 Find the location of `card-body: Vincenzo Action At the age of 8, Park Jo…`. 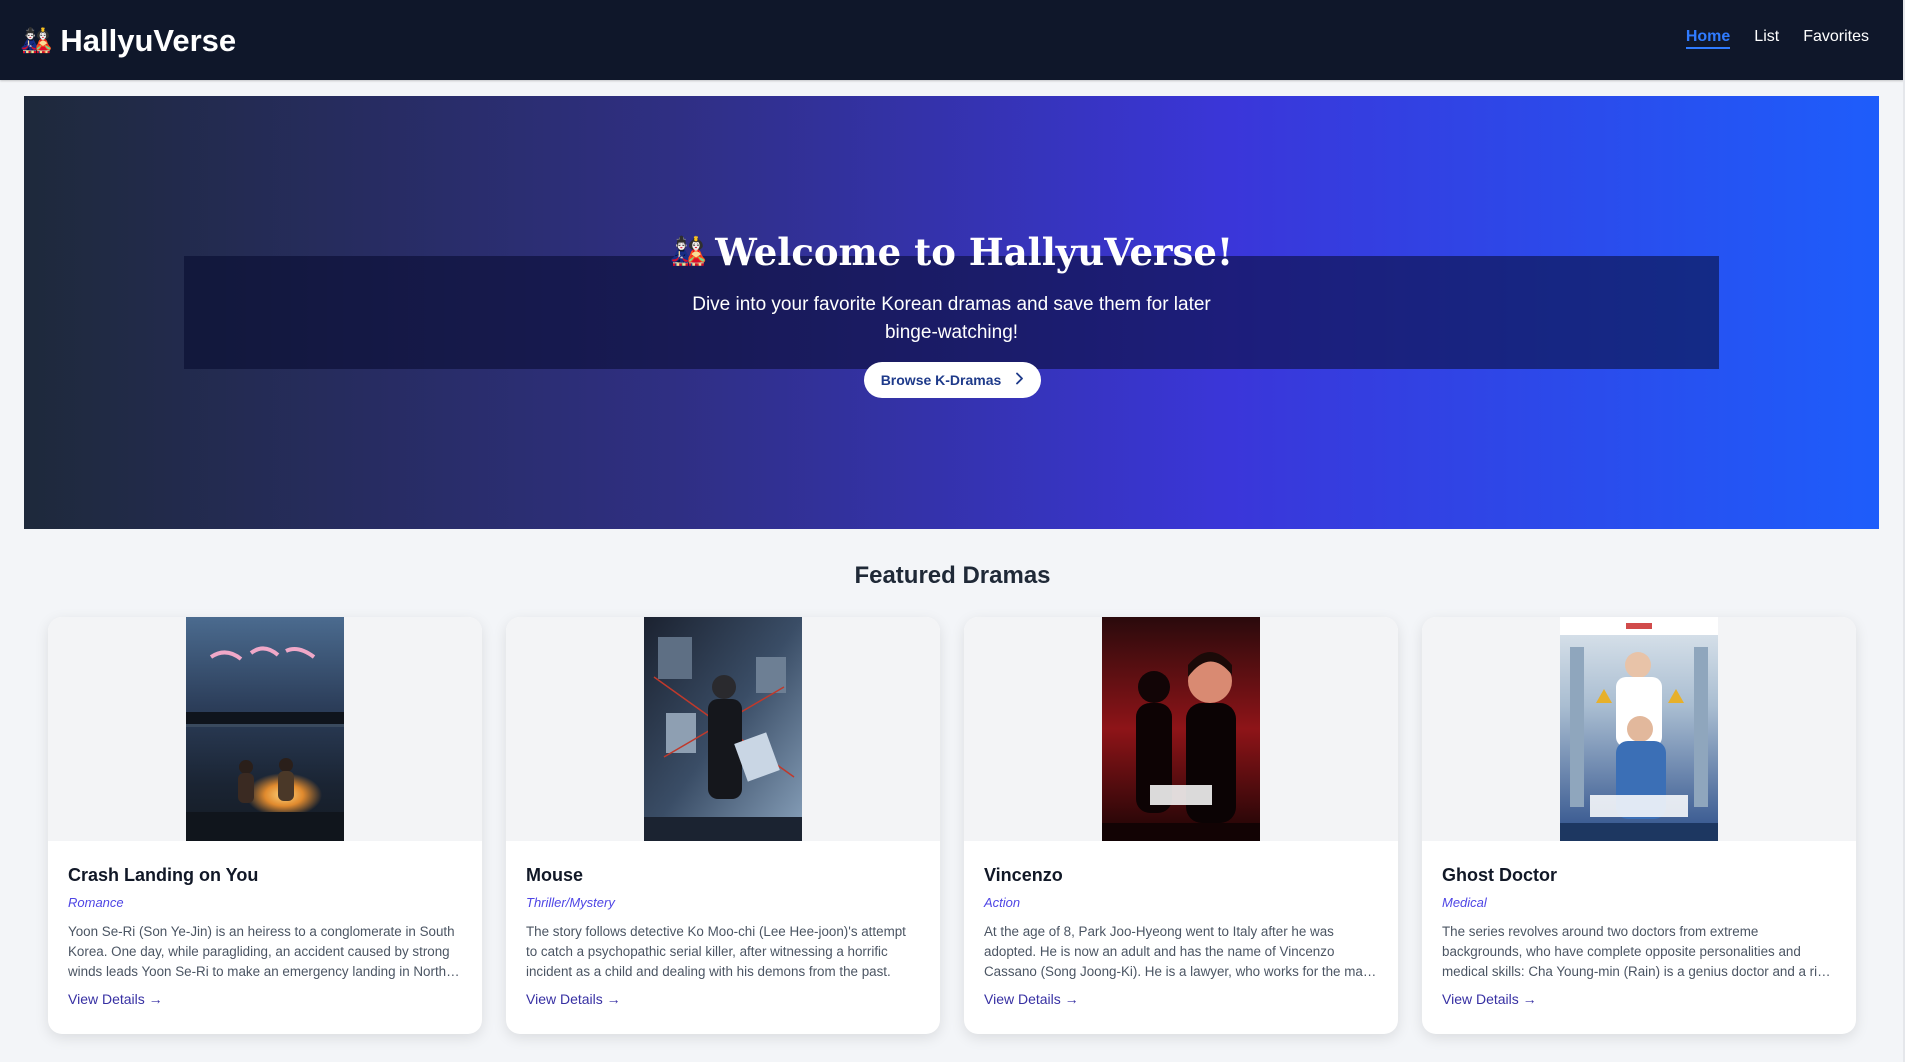

card-body: Vincenzo Action At the age of 8, Park Jo… is located at coordinates (1181, 936).